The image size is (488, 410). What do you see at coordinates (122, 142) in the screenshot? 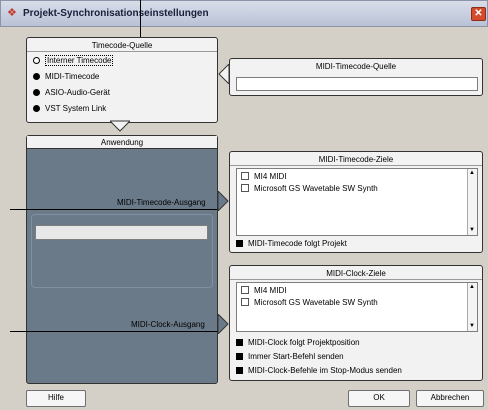
I see `application-title: Anwendung` at bounding box center [122, 142].